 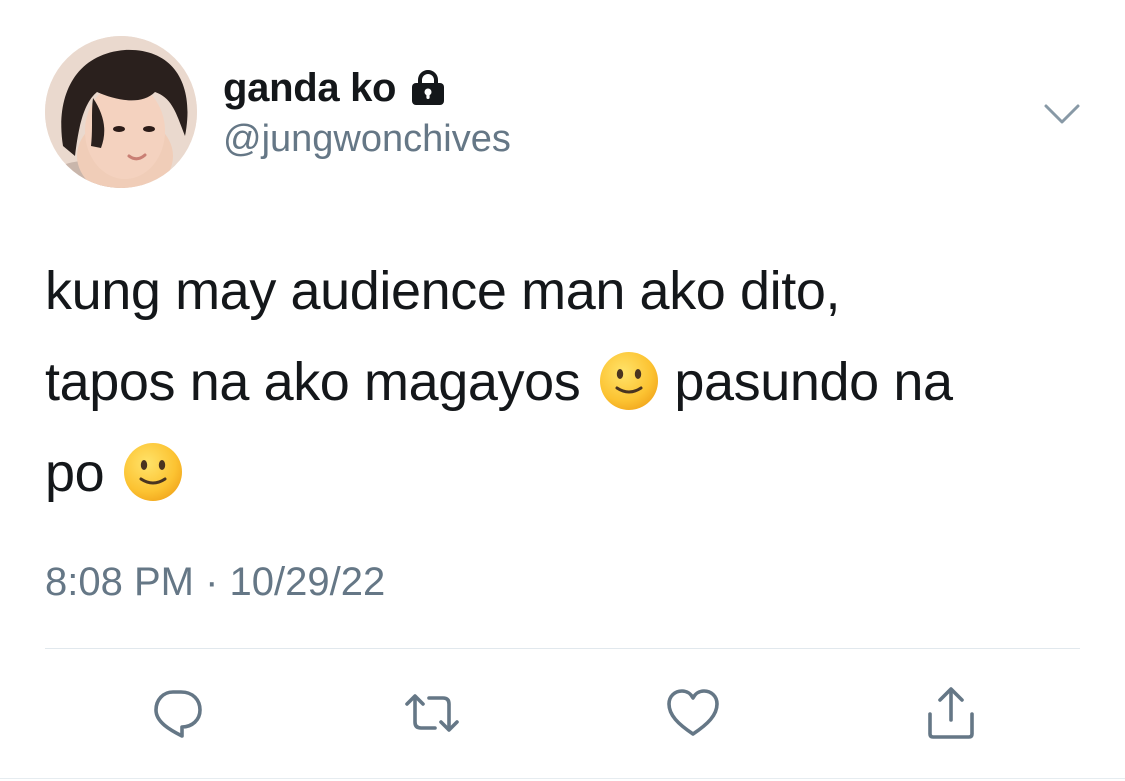 I want to click on heart-icon, so click(x=693, y=712).